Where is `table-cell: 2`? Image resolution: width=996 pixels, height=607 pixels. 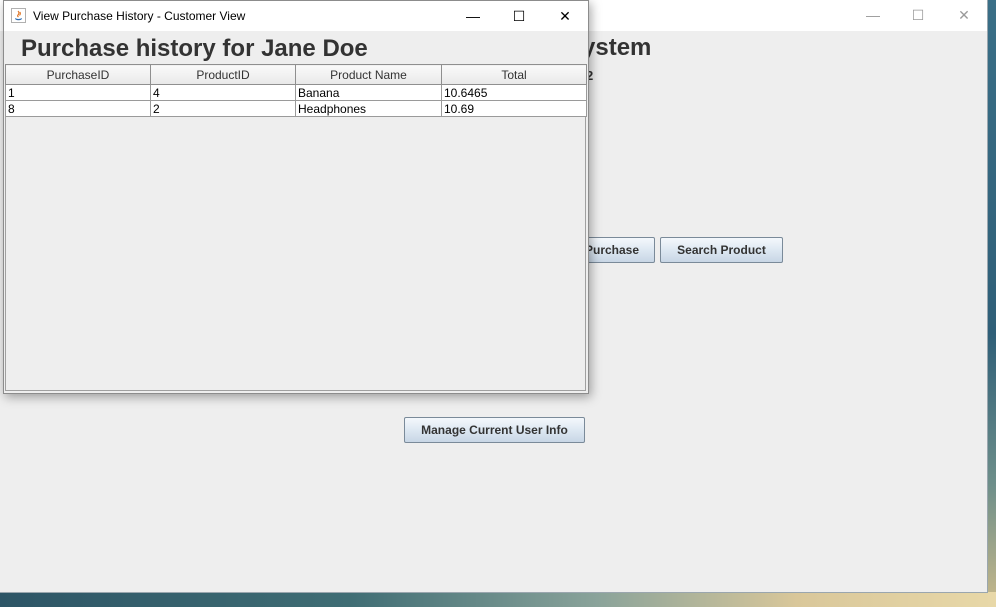
table-cell: 2 is located at coordinates (223, 108).